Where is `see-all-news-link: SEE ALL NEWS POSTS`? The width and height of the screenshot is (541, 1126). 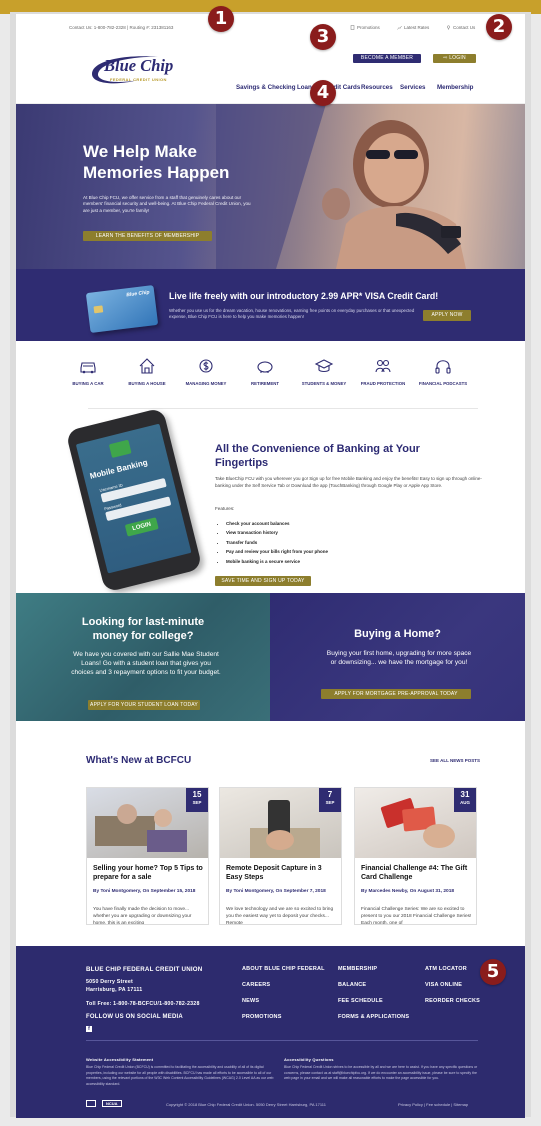
see-all-news-link: SEE ALL NEWS POSTS is located at coordinates (455, 760).